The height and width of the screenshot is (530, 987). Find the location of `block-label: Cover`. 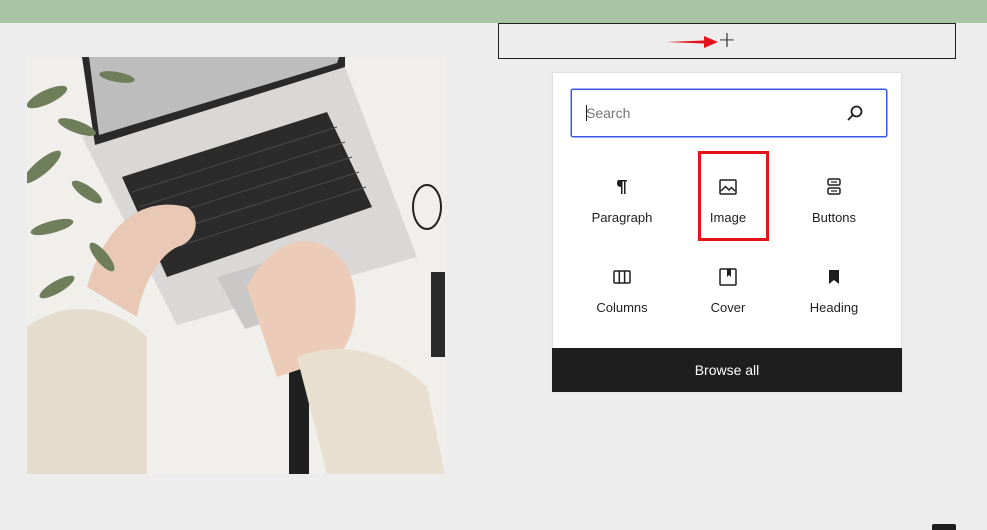

block-label: Cover is located at coordinates (728, 307).